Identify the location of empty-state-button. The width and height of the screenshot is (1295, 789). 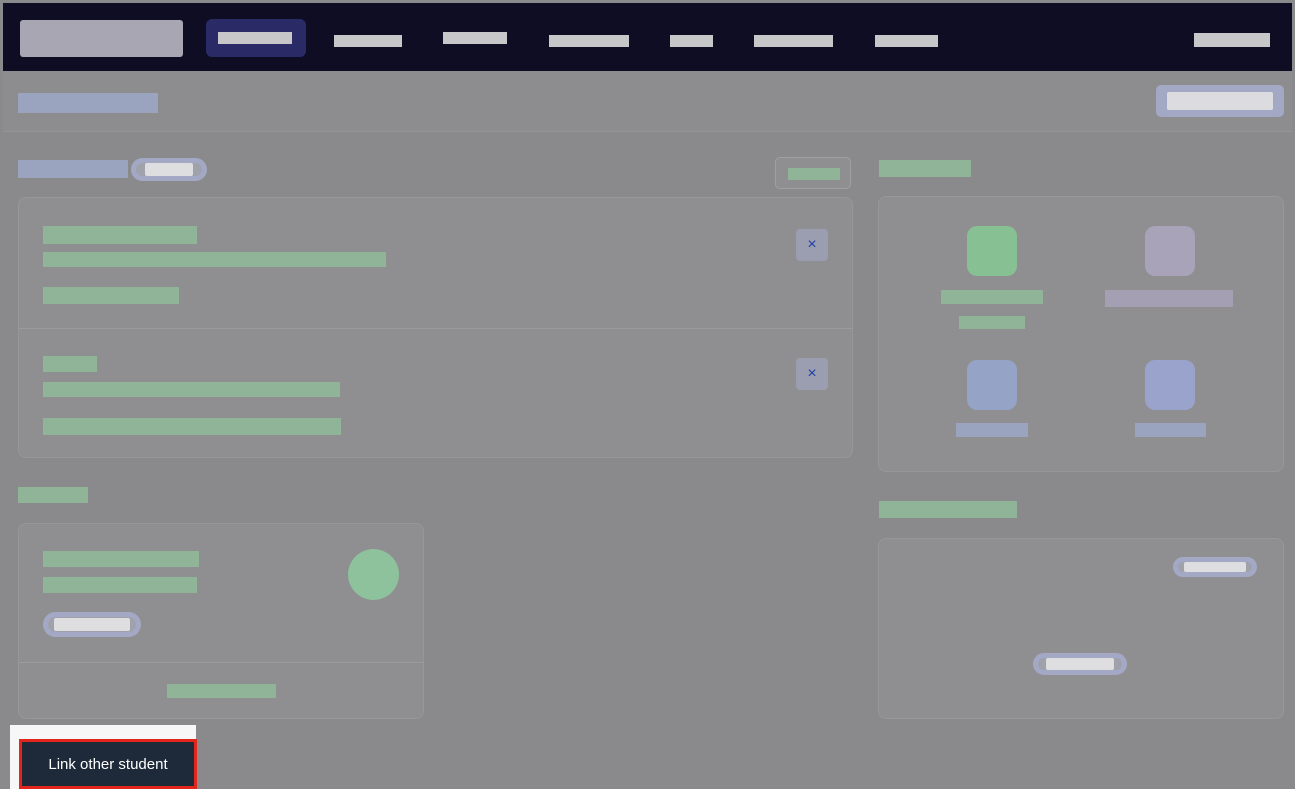
(1080, 664).